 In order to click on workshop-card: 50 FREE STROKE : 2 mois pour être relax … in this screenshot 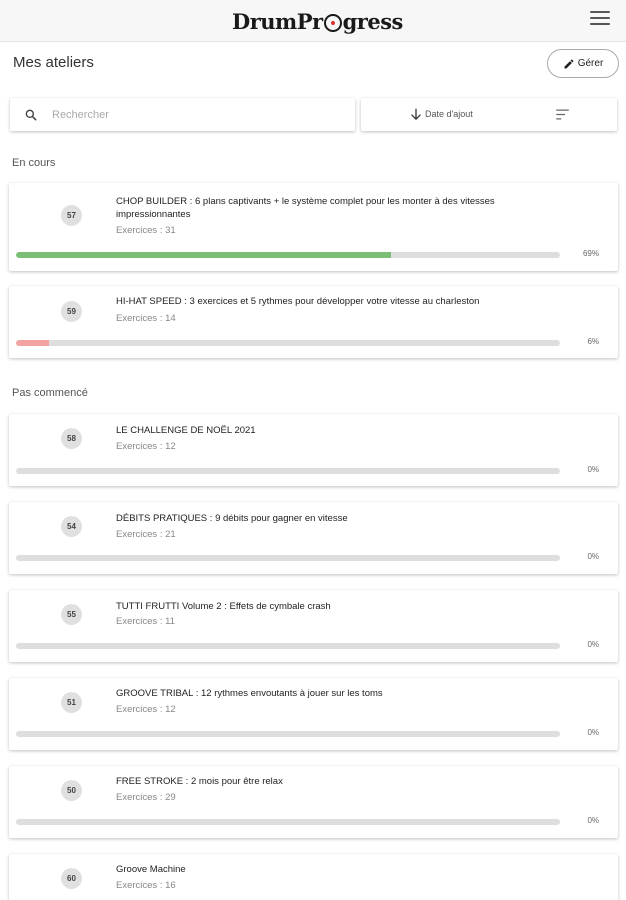, I will do `click(313, 802)`.